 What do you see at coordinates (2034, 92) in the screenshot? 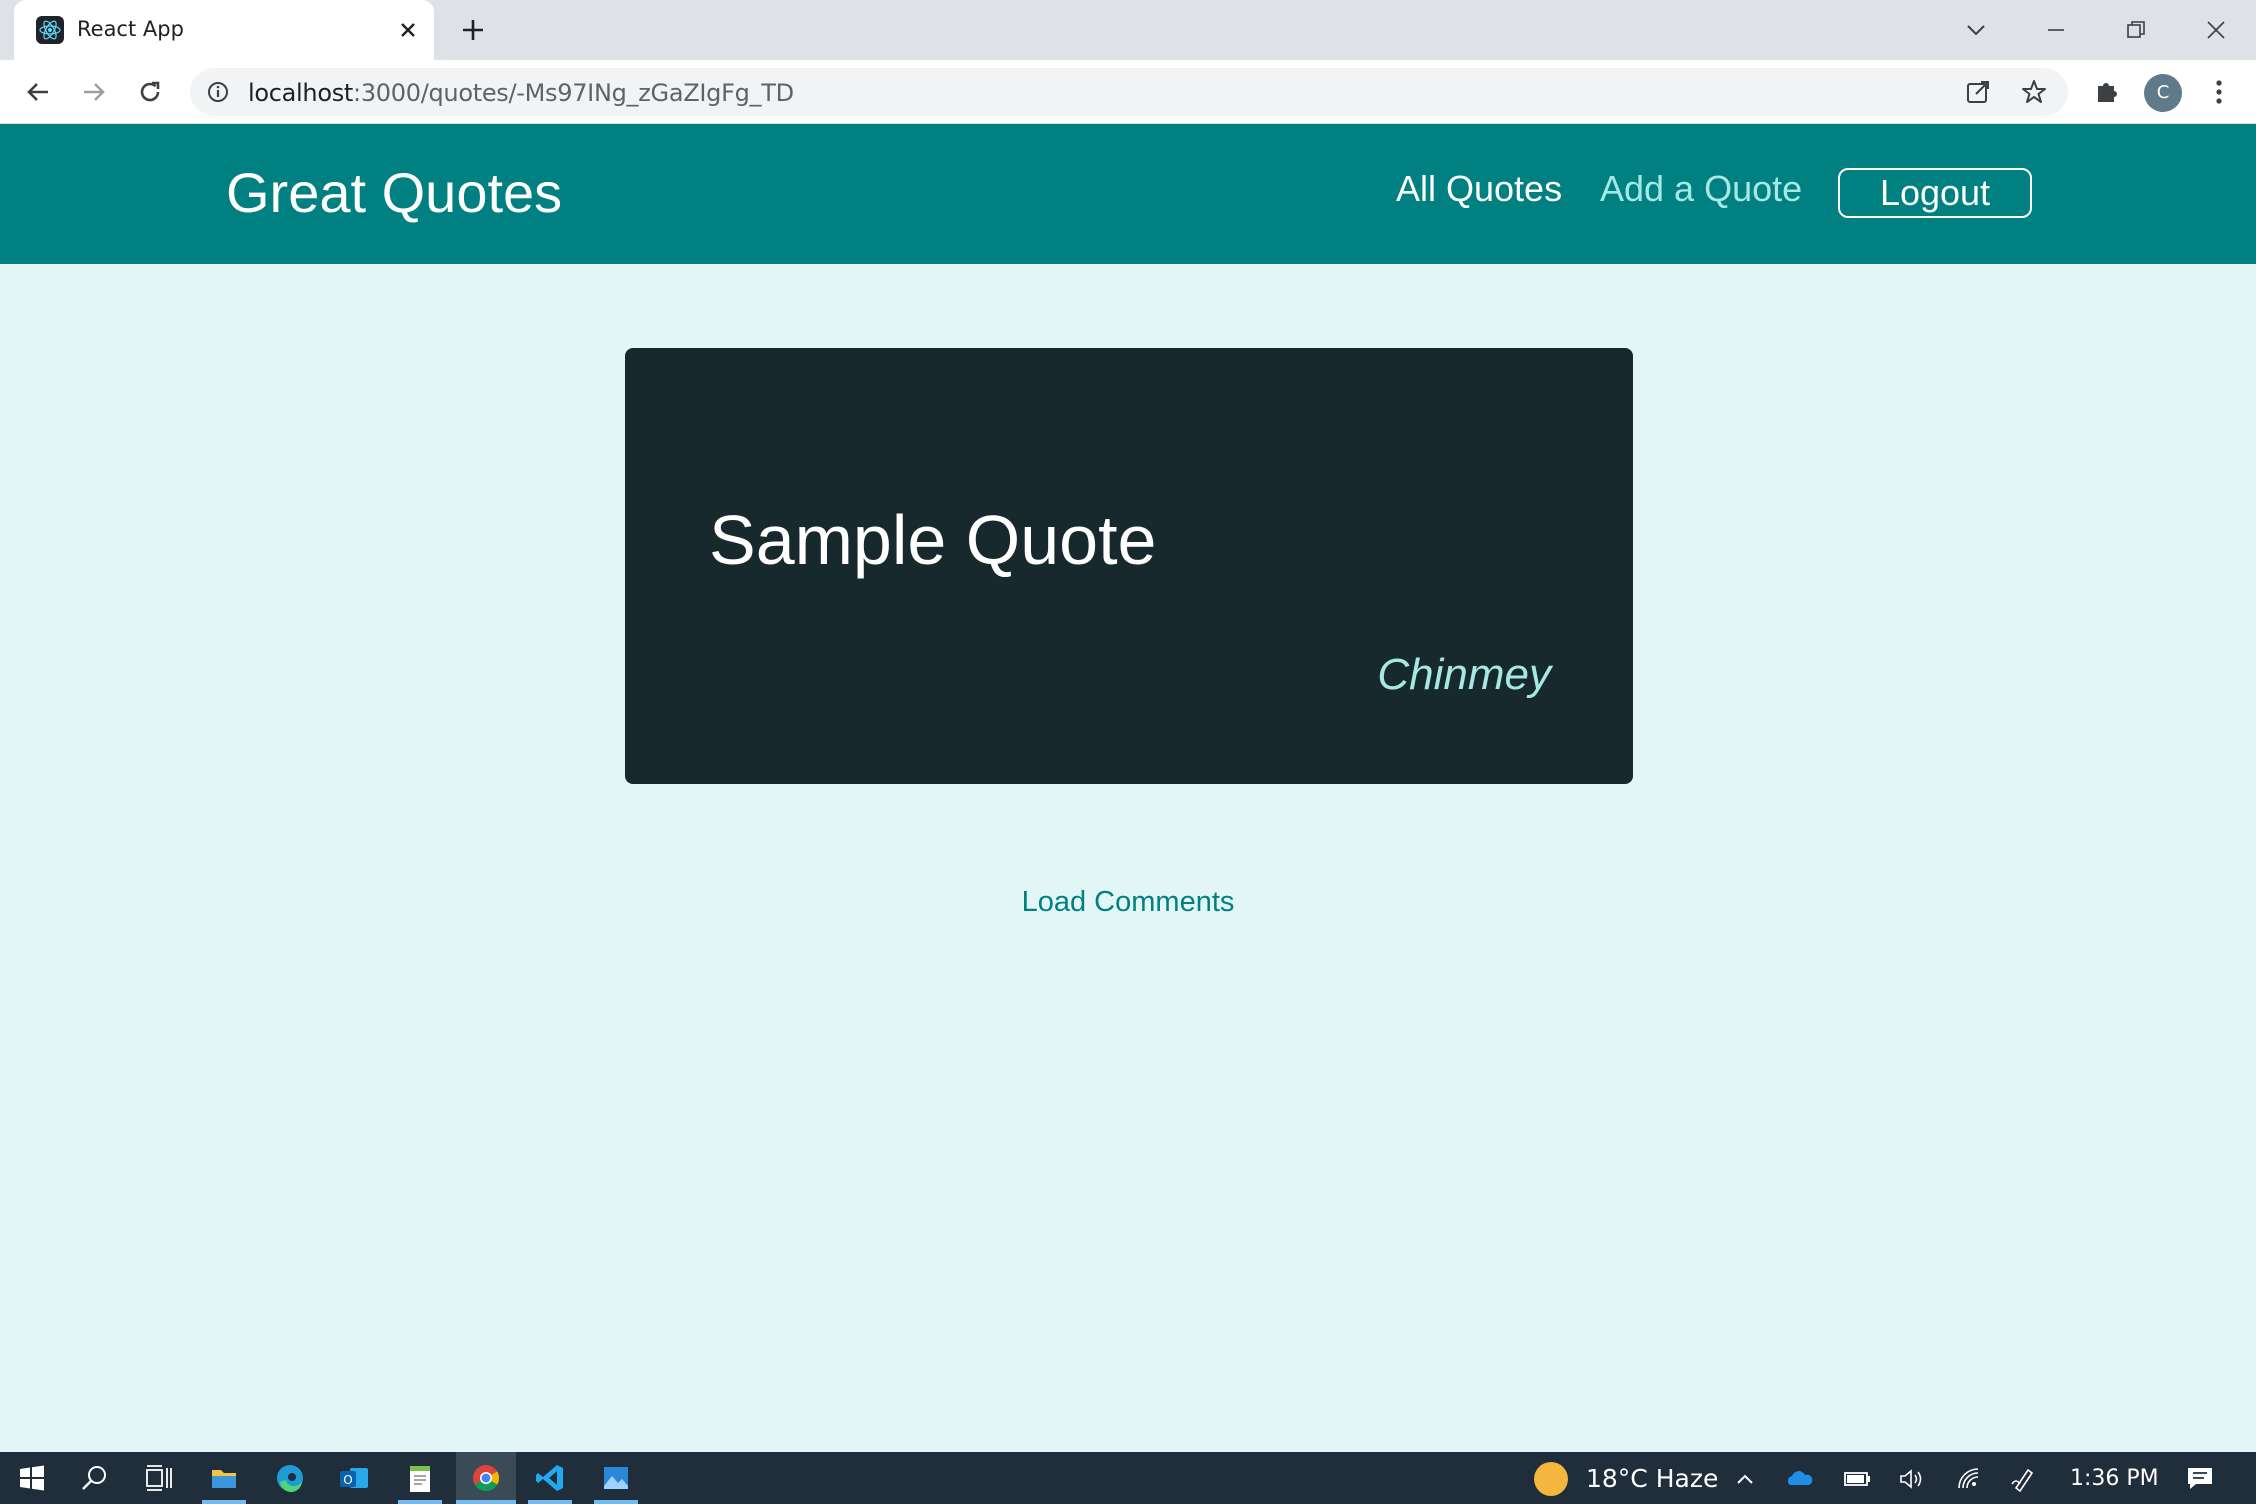
I see `bookmark-star-icon` at bounding box center [2034, 92].